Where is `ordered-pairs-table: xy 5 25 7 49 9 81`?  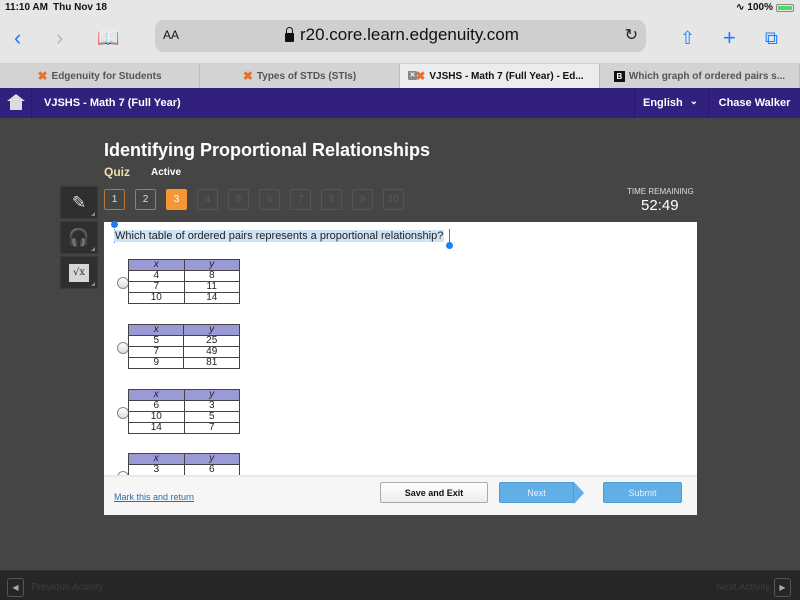
ordered-pairs-table: xy 5 25 7 49 9 81 is located at coordinates (183, 346).